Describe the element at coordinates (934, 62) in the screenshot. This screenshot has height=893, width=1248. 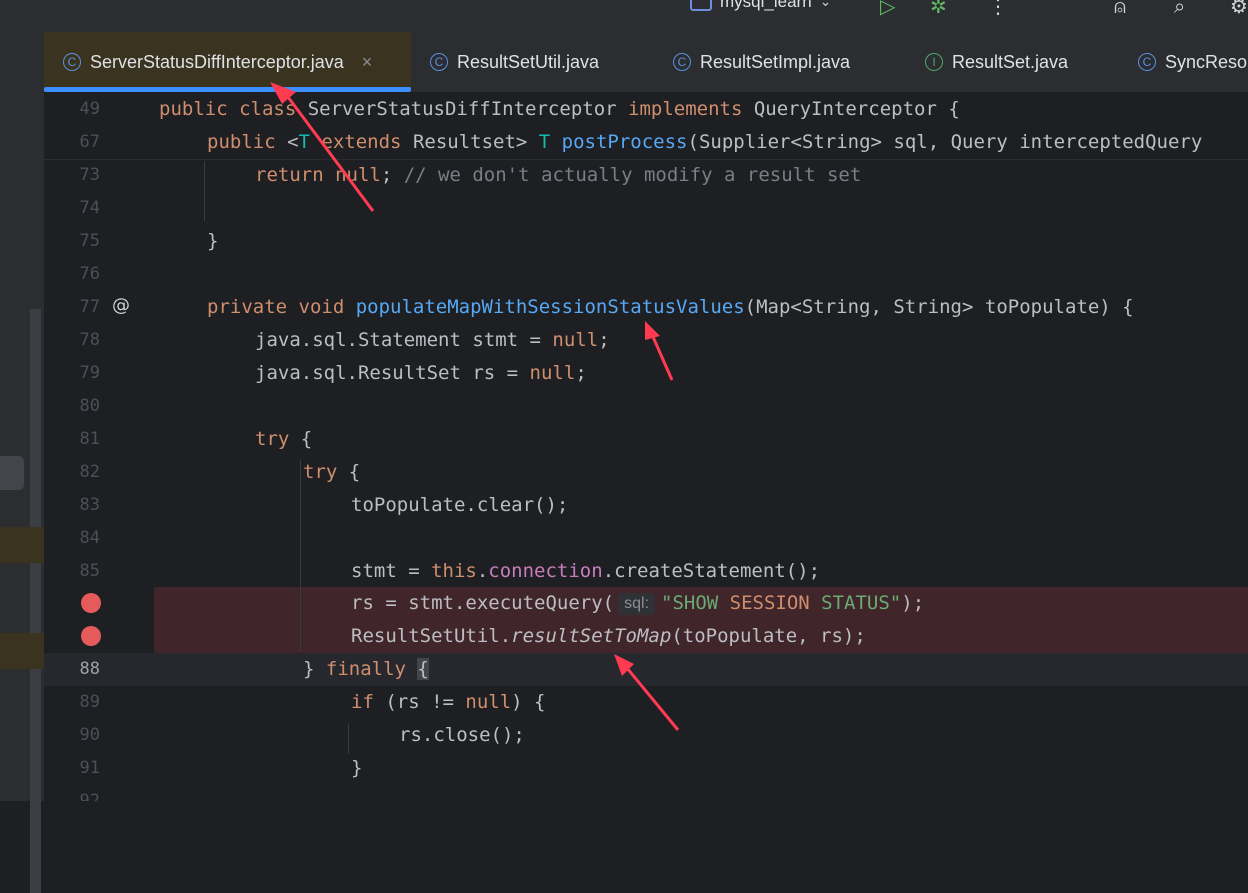
I see `interface-icon: I` at that location.